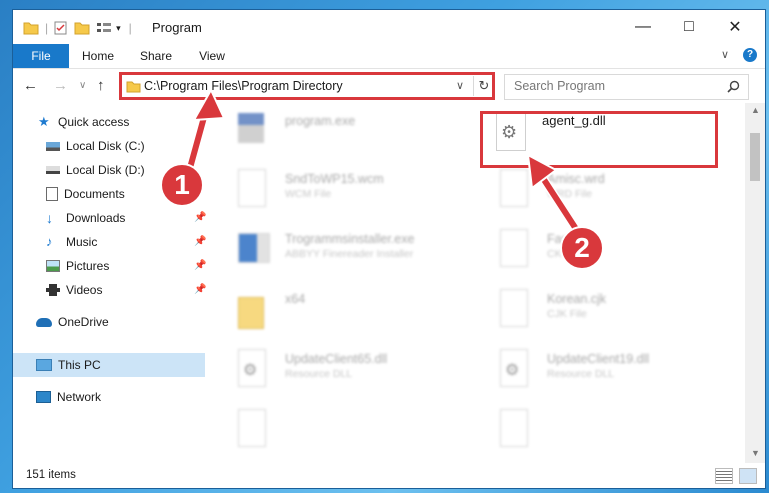  I want to click on back-icon: ←, so click(30, 85).